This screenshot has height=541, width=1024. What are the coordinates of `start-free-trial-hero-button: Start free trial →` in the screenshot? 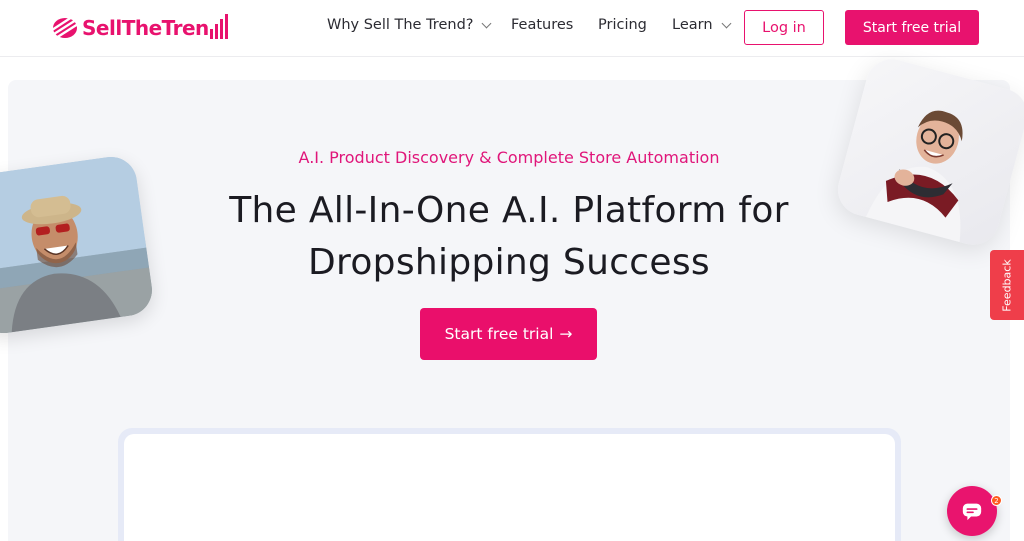 It's located at (508, 334).